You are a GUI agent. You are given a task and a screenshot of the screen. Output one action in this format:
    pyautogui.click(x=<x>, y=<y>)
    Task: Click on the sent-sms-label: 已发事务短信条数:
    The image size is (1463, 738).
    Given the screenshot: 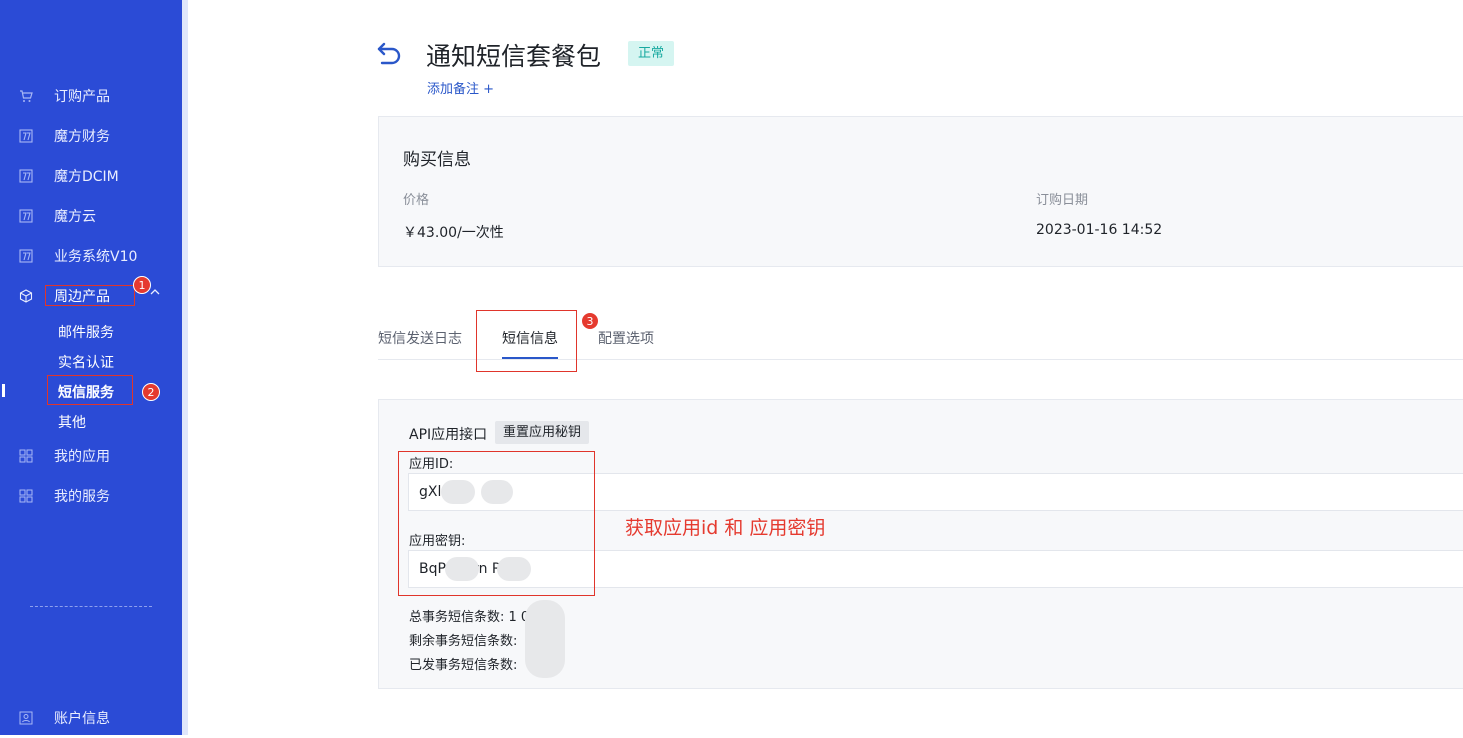 What is the action you would take?
    pyautogui.click(x=463, y=665)
    